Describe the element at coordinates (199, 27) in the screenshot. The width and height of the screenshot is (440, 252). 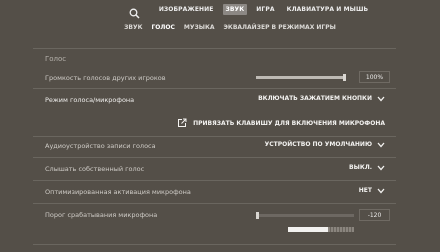
I see `subtab-music: МУЗЫКА` at that location.